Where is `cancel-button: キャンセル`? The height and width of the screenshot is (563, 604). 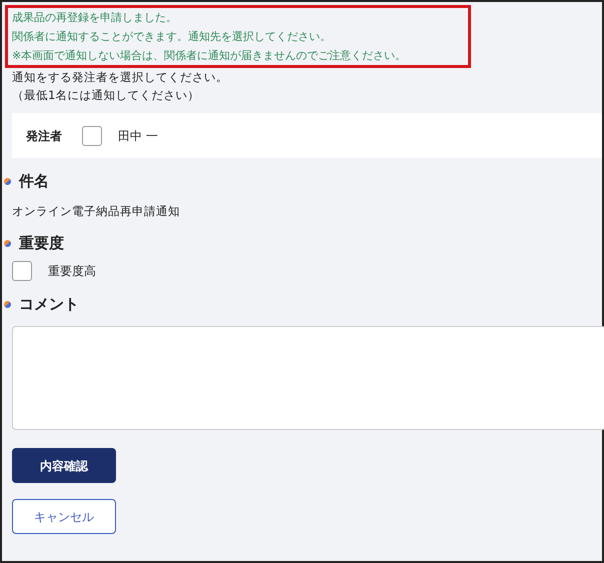
cancel-button: キャンセル is located at coordinates (64, 516).